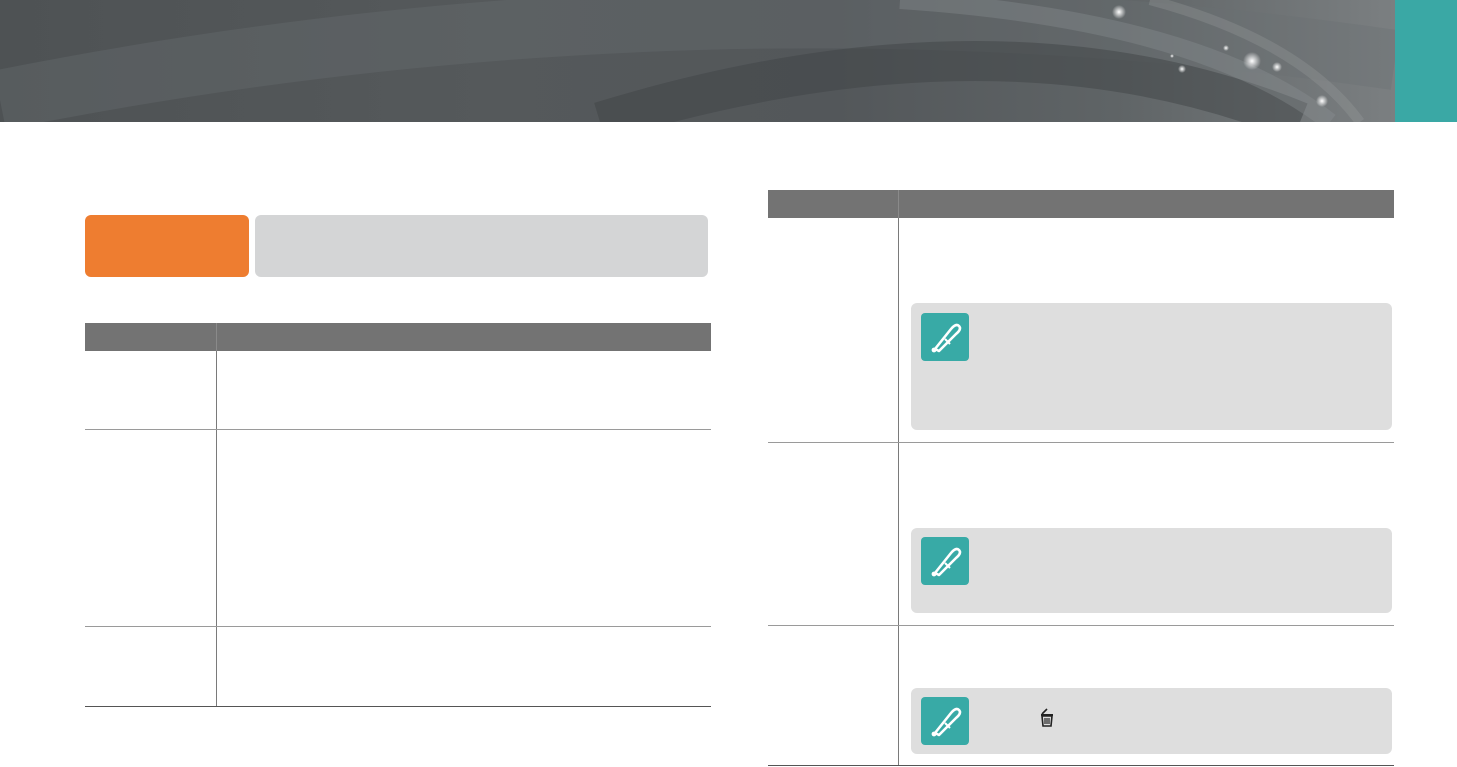  What do you see at coordinates (1426, 61) in the screenshot?
I see `chapter-tab` at bounding box center [1426, 61].